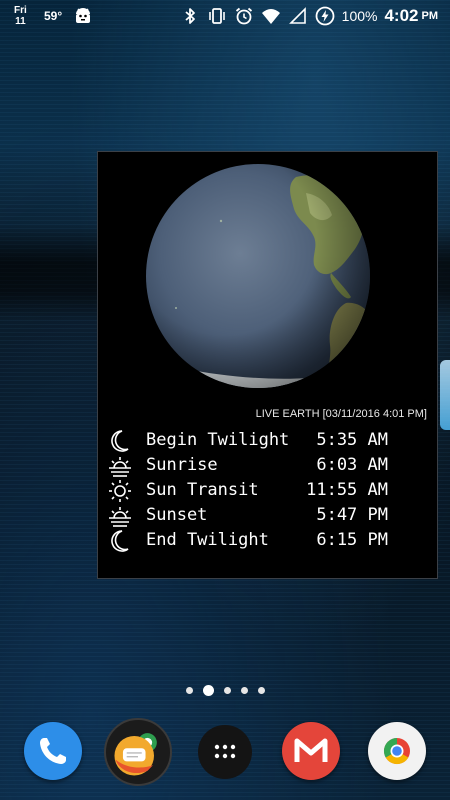 This screenshot has width=450, height=800. Describe the element at coordinates (352, 440) in the screenshot. I see `row-time: 5:35 AM` at that location.